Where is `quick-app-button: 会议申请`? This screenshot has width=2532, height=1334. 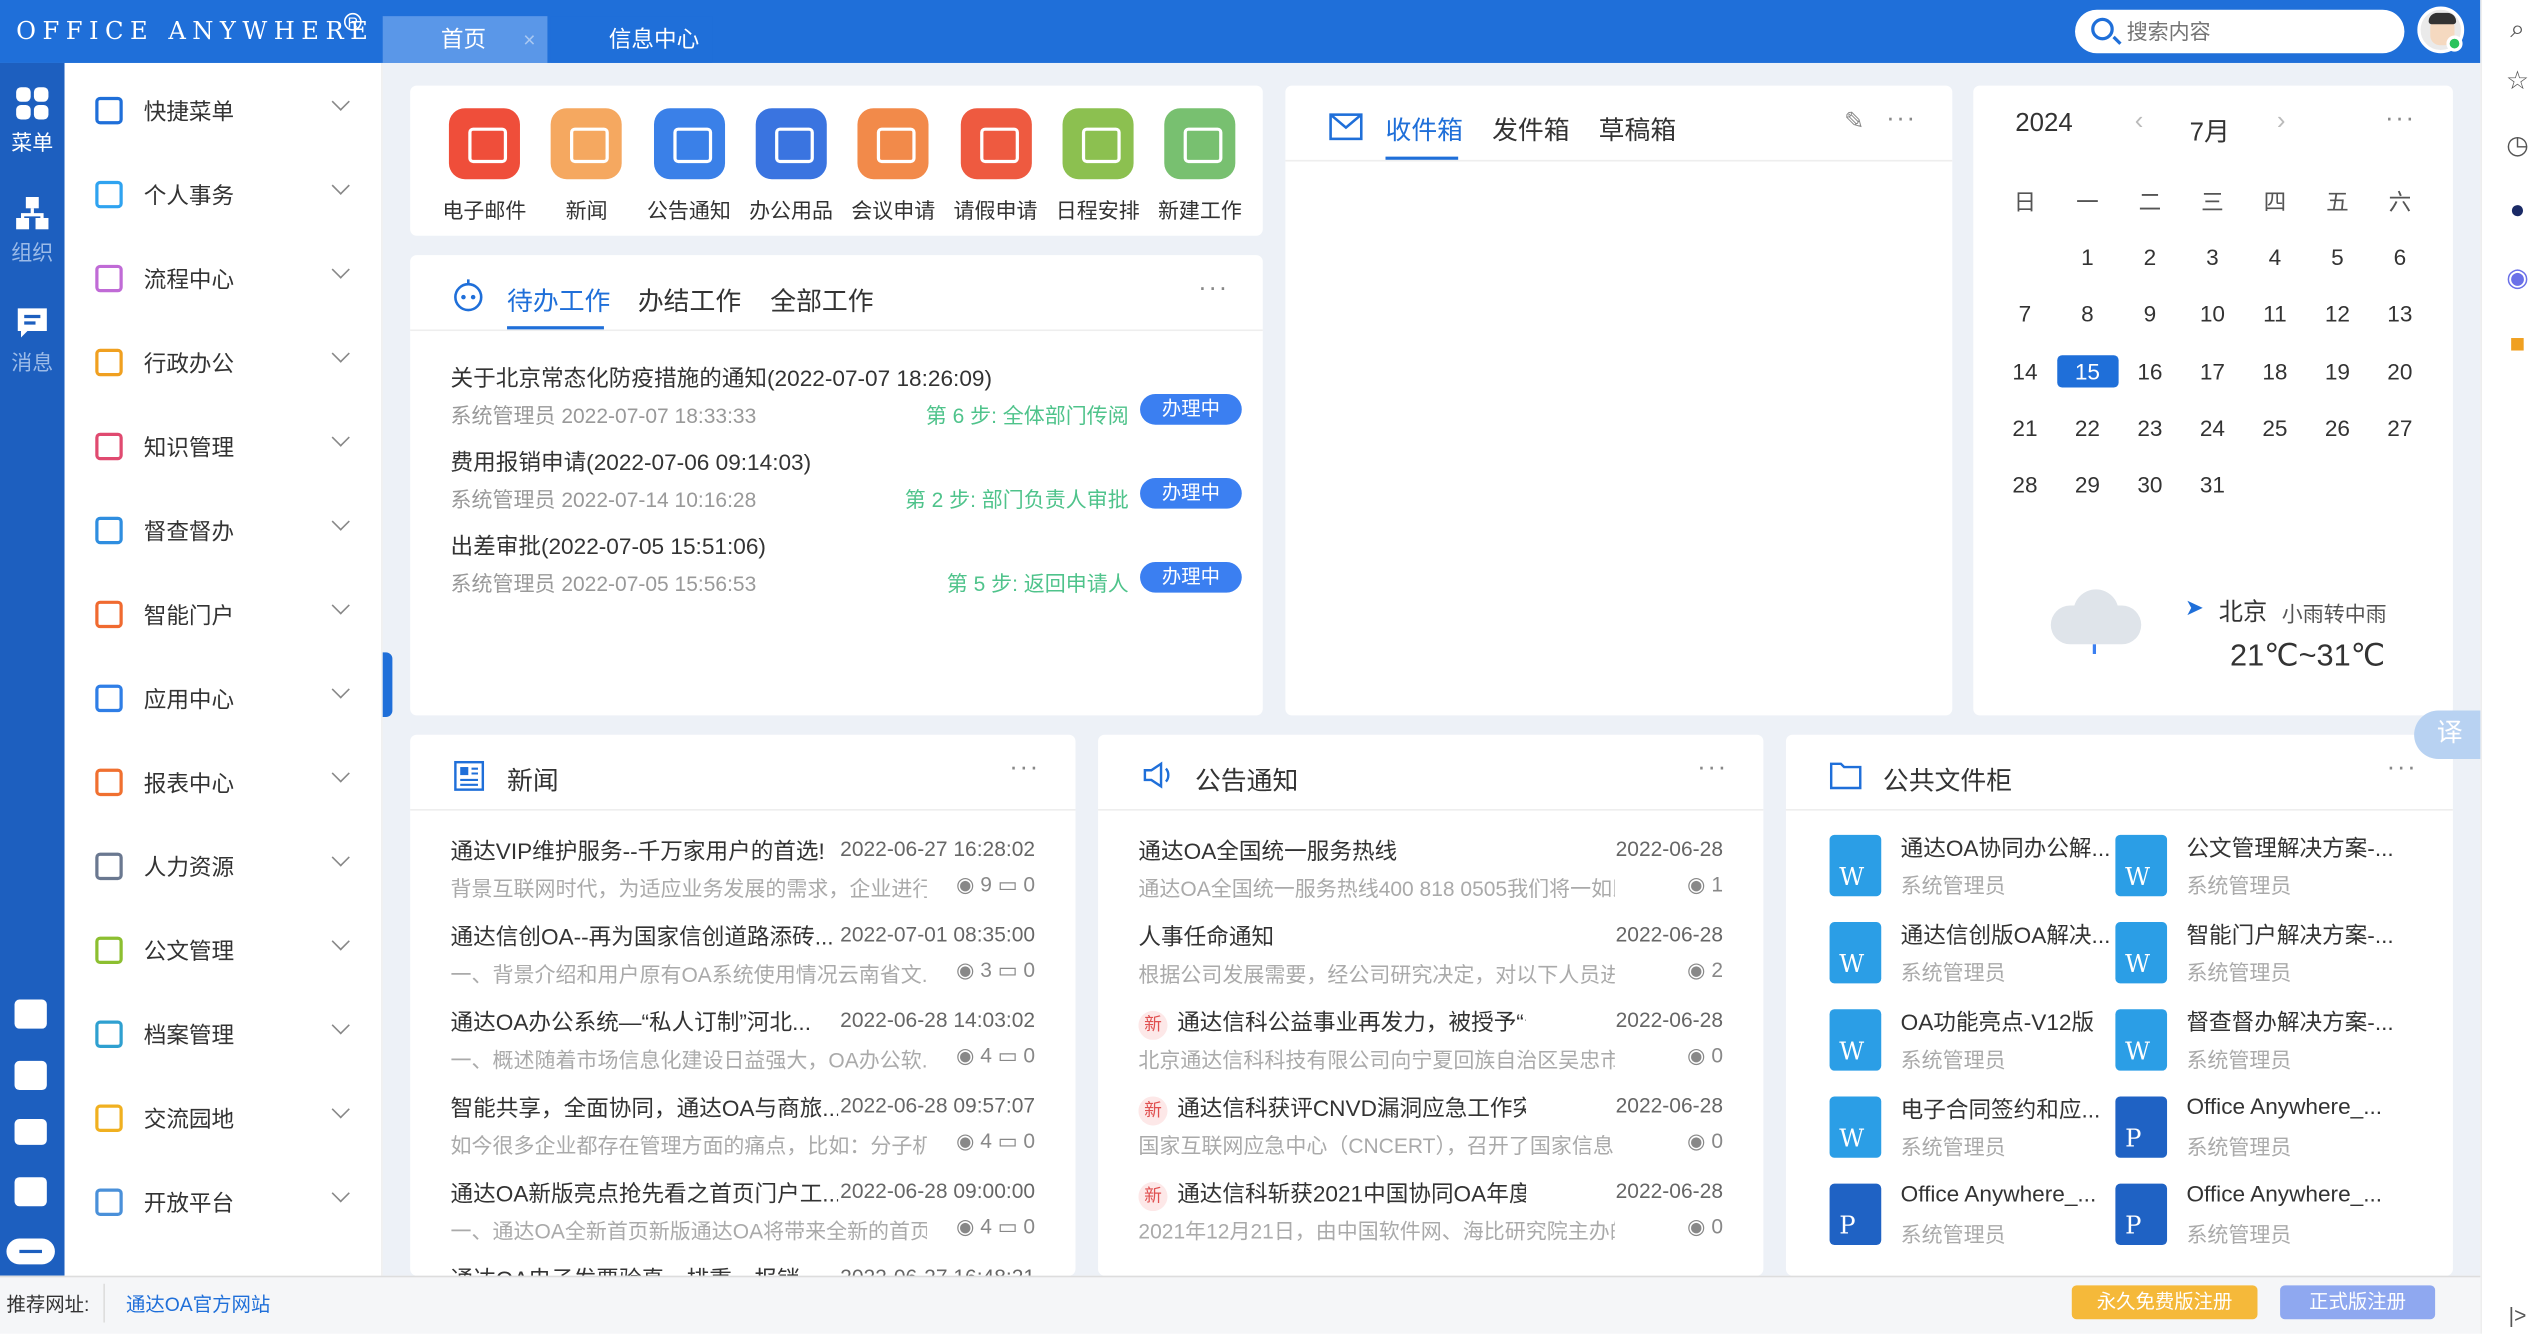 quick-app-button: 会议申请 is located at coordinates (893, 166).